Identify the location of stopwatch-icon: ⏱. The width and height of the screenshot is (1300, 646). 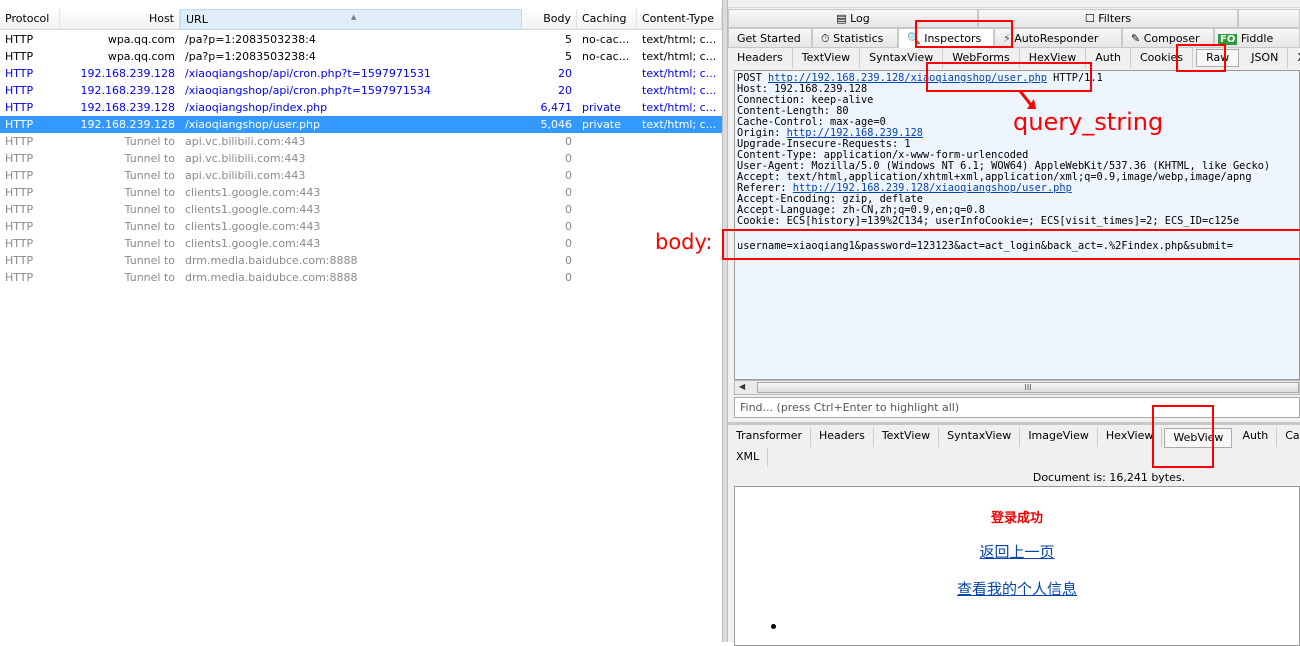
(827, 38).